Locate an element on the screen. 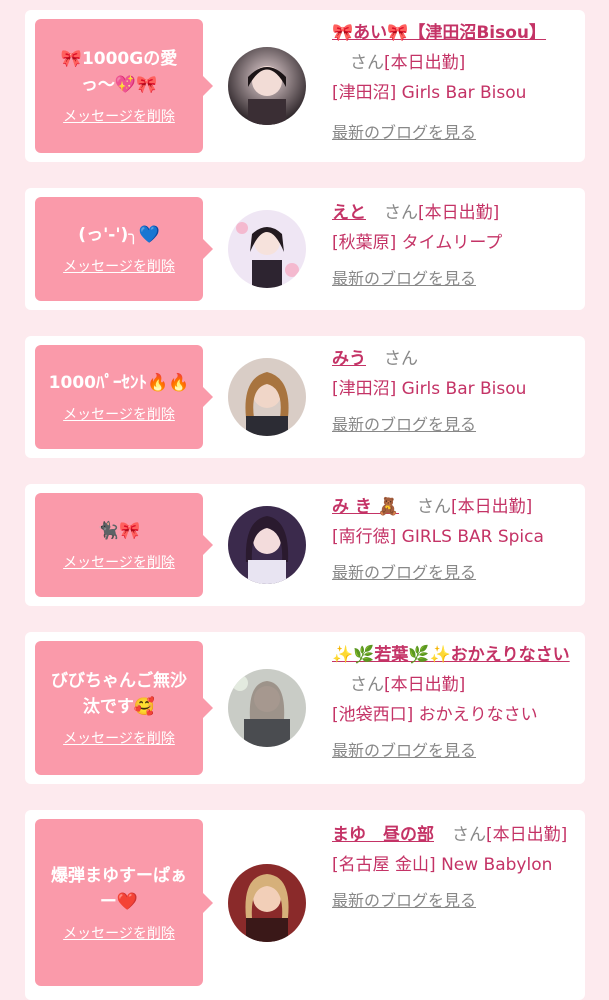  cast-name-link: ✨🌿若葉🌿✨おかえりなさい is located at coordinates (451, 655).